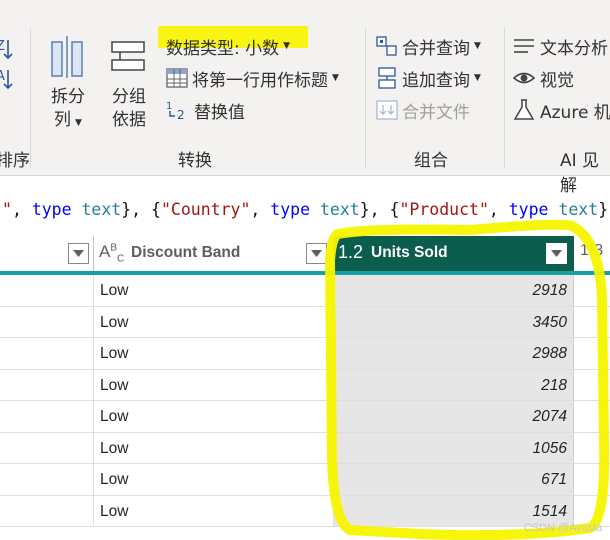 The image size is (610, 540). What do you see at coordinates (112, 253) in the screenshot?
I see `text-type-icon: ABC` at bounding box center [112, 253].